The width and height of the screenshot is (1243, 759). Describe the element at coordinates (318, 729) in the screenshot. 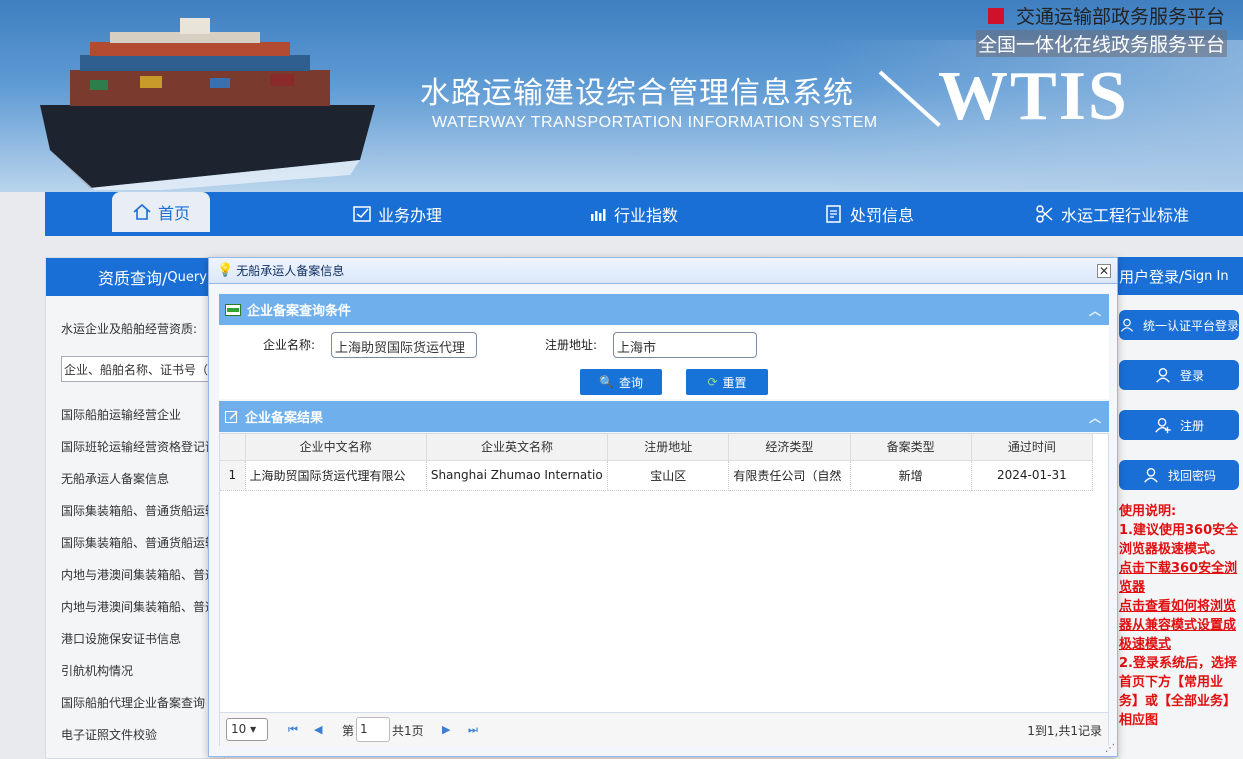

I see `prev-page-icon: ◀` at that location.